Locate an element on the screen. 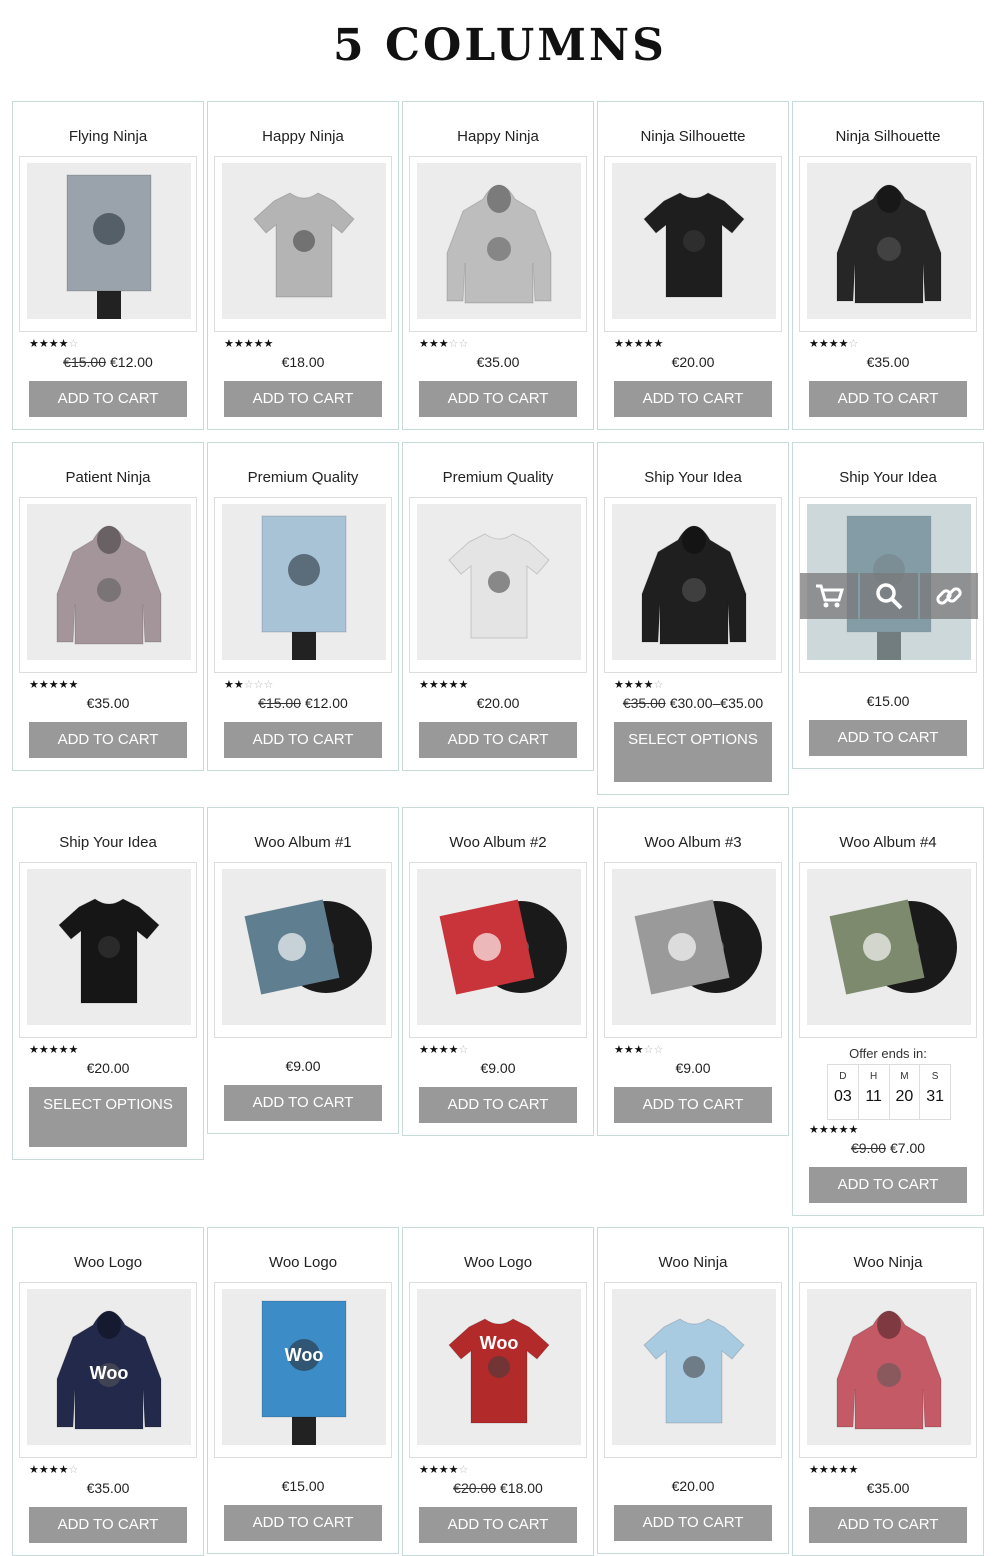  product-card: Woo Album #2 ★★★★☆ €9.00 ADD TO CART is located at coordinates (498, 971).